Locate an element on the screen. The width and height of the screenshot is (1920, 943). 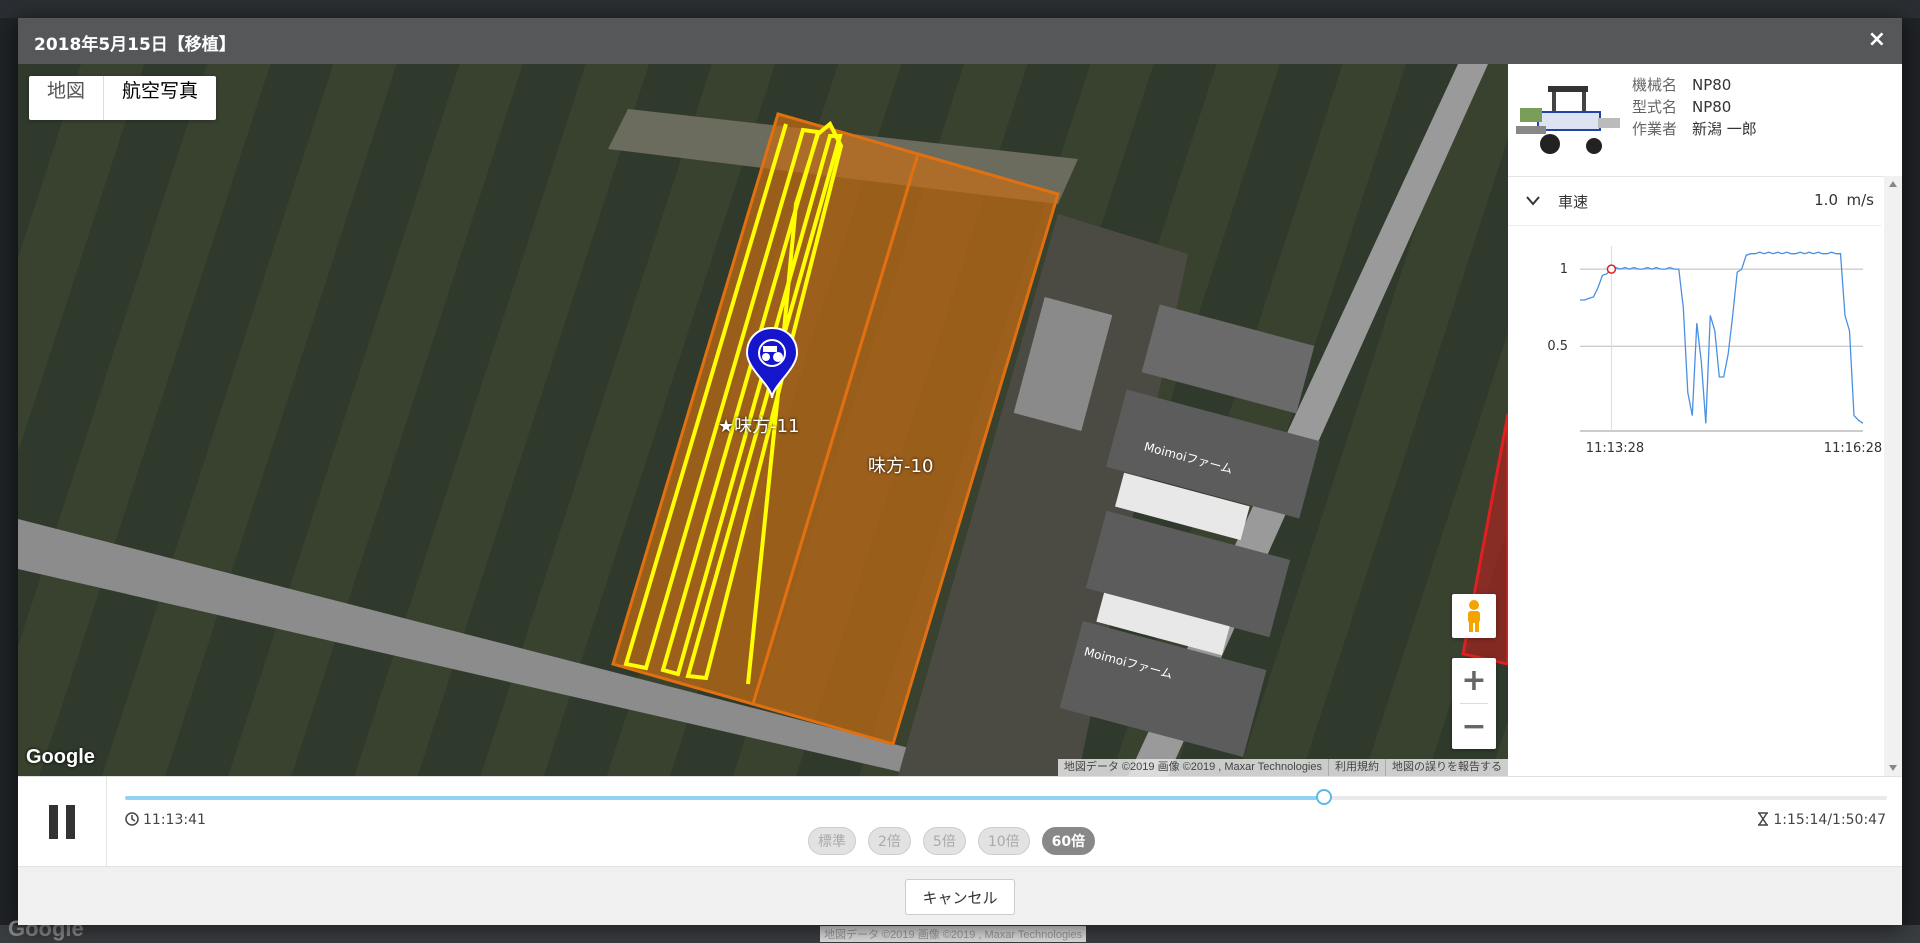
scroll-down-icon is located at coordinates (1893, 768).